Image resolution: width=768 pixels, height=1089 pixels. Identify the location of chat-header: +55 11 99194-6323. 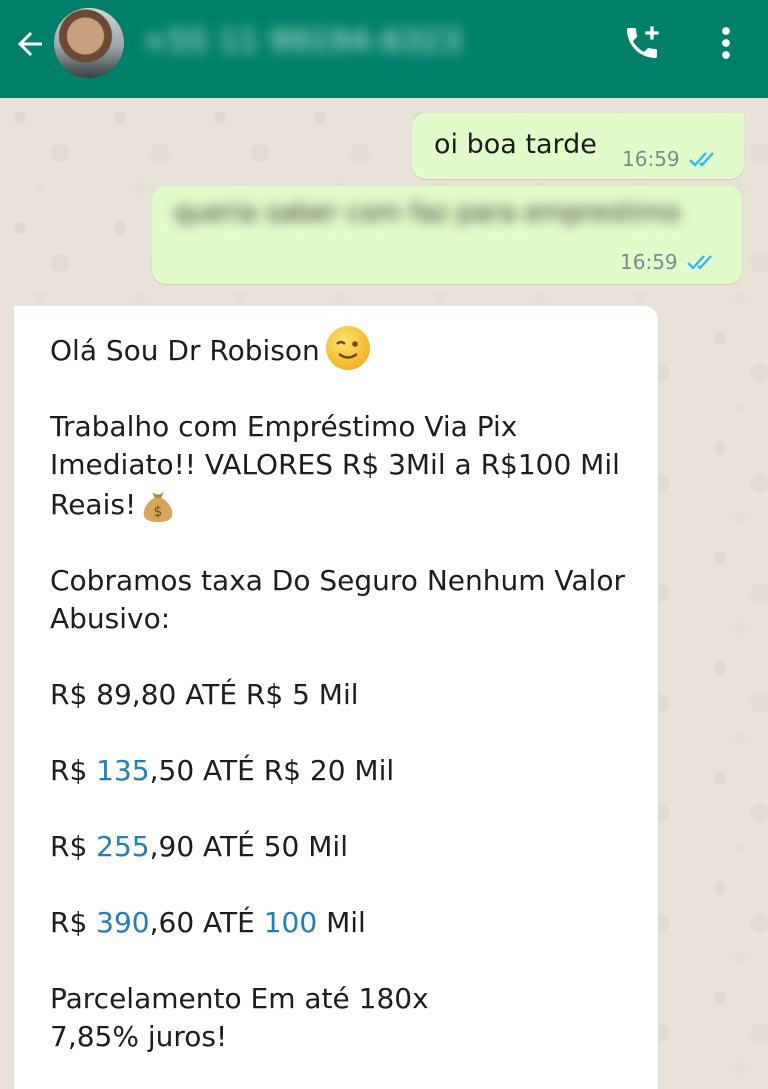
(384, 49).